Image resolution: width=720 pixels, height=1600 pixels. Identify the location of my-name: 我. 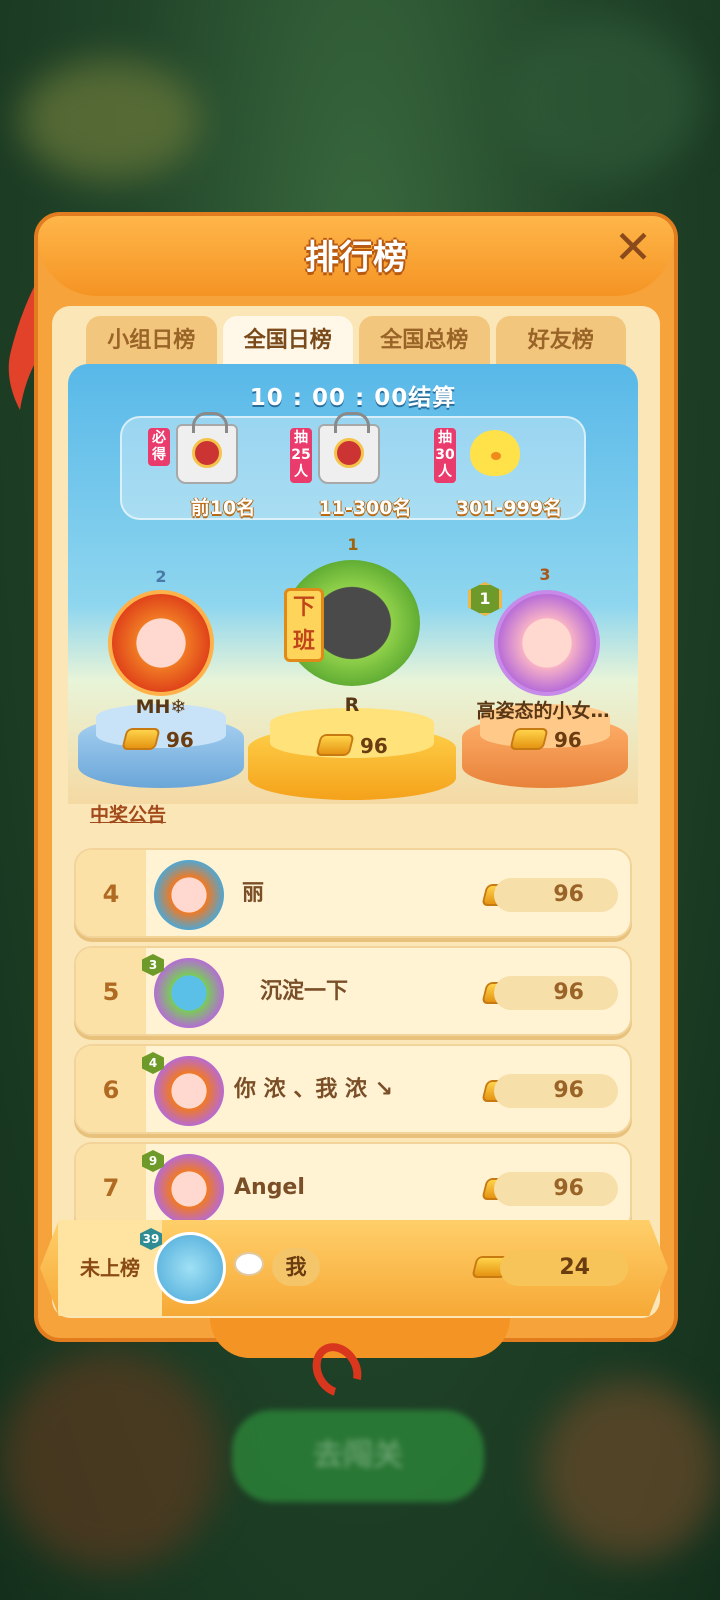
(296, 1267).